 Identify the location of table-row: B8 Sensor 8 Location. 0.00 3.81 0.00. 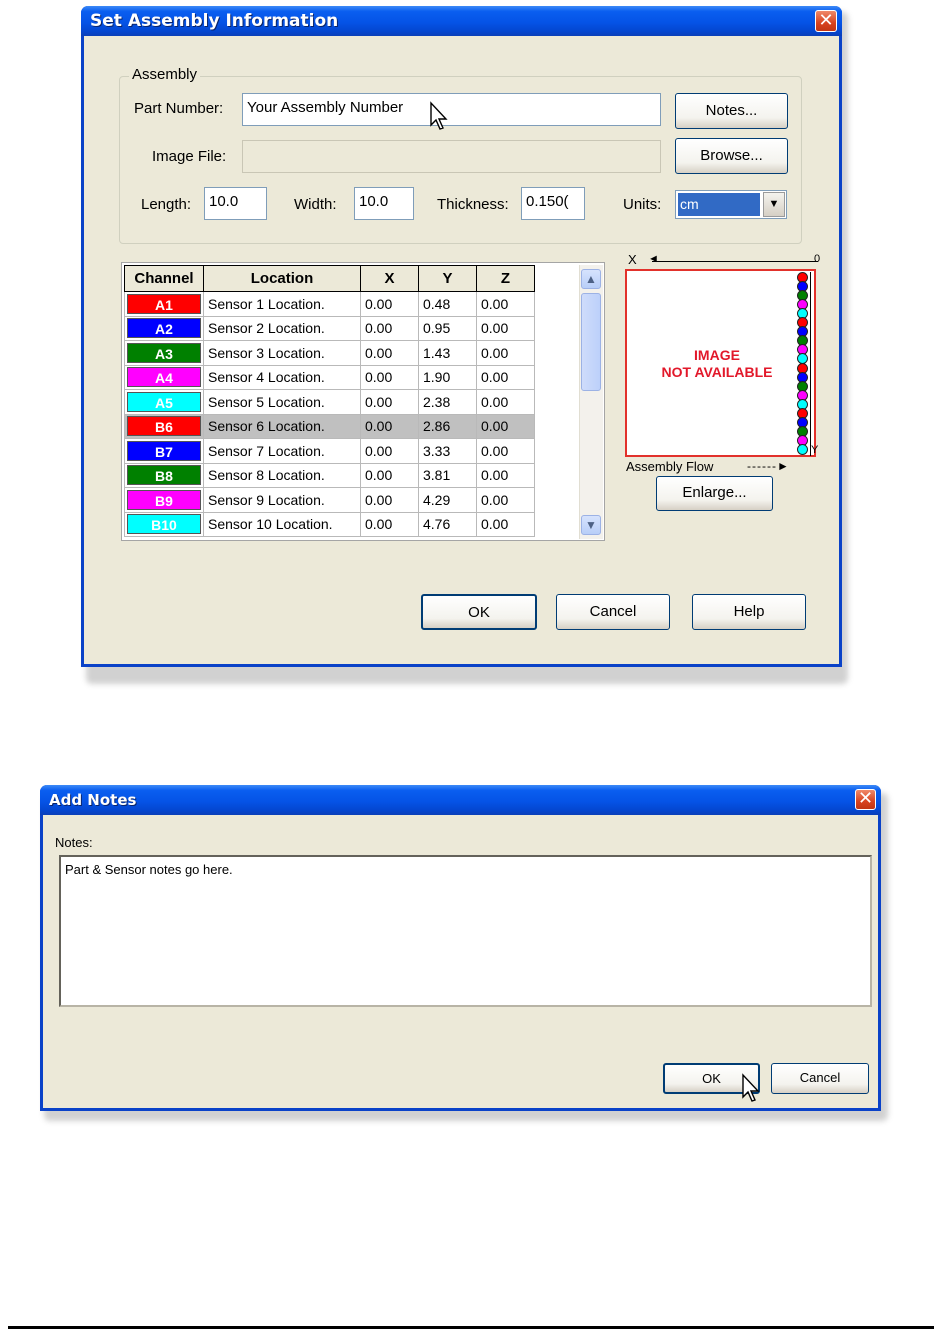
(329, 475).